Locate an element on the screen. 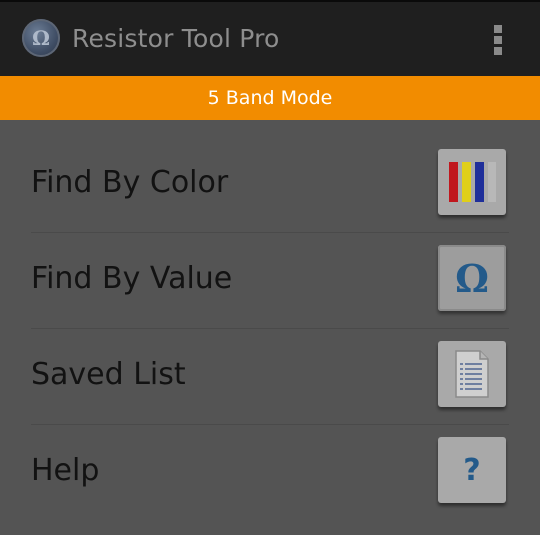  app-title: Resistor Tool Pro is located at coordinates (176, 38).